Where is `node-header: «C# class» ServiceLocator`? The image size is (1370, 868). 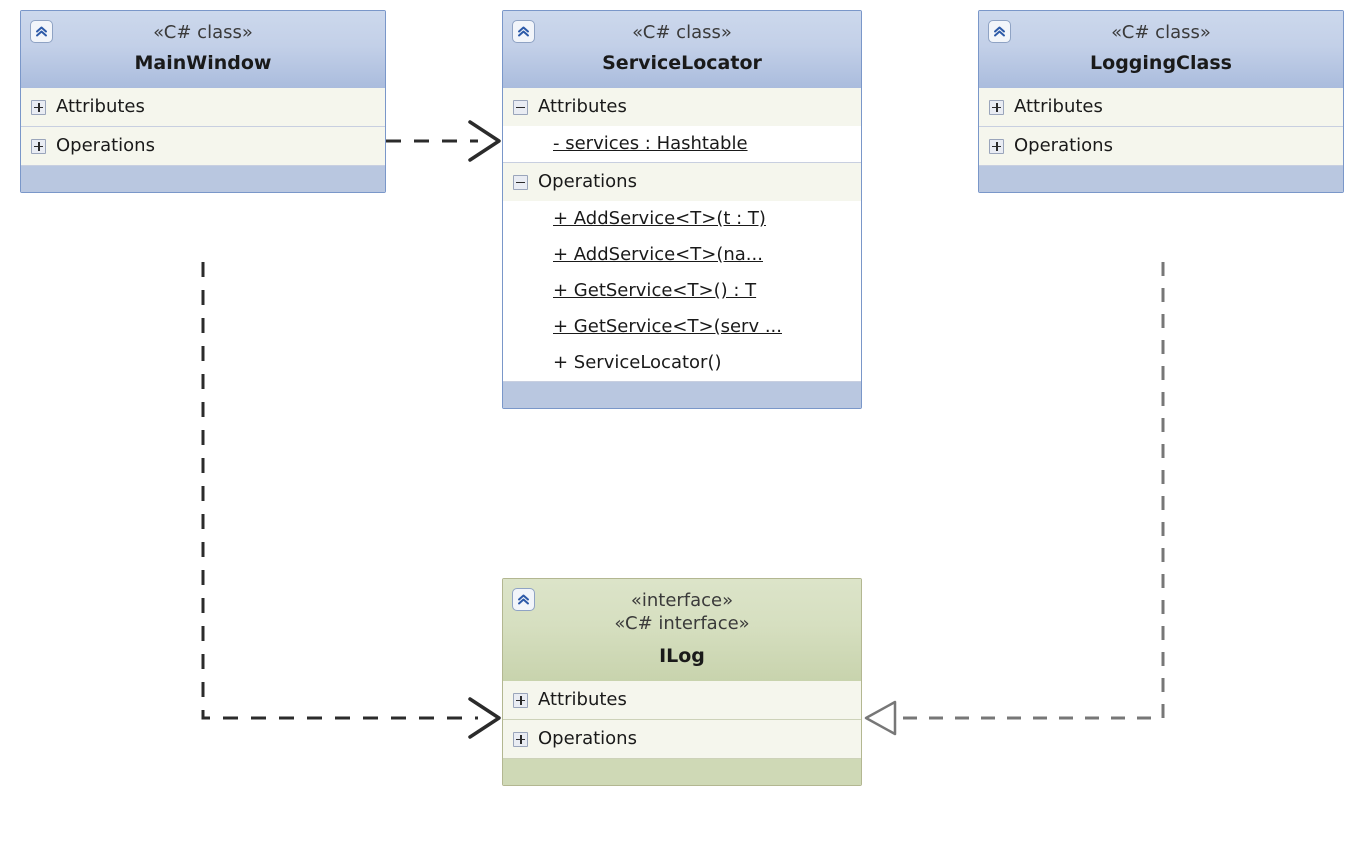 node-header: «C# class» ServiceLocator is located at coordinates (682, 49).